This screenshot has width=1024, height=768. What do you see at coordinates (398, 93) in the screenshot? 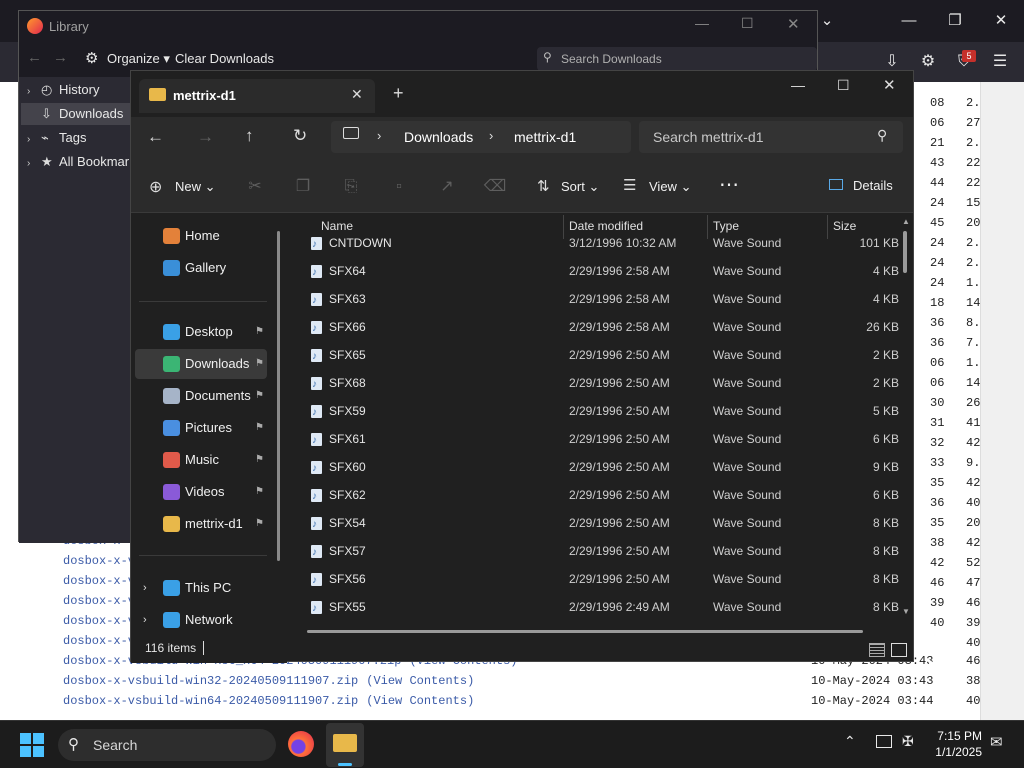
I see `new-tab-plus-icon: +` at bounding box center [398, 93].